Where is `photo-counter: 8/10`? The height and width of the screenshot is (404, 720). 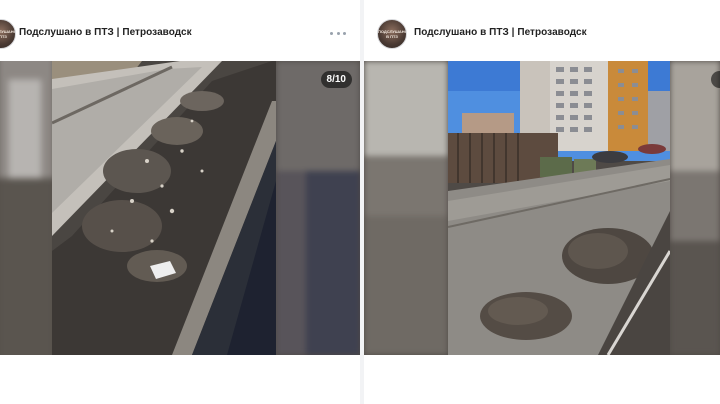 photo-counter: 8/10 is located at coordinates (336, 79).